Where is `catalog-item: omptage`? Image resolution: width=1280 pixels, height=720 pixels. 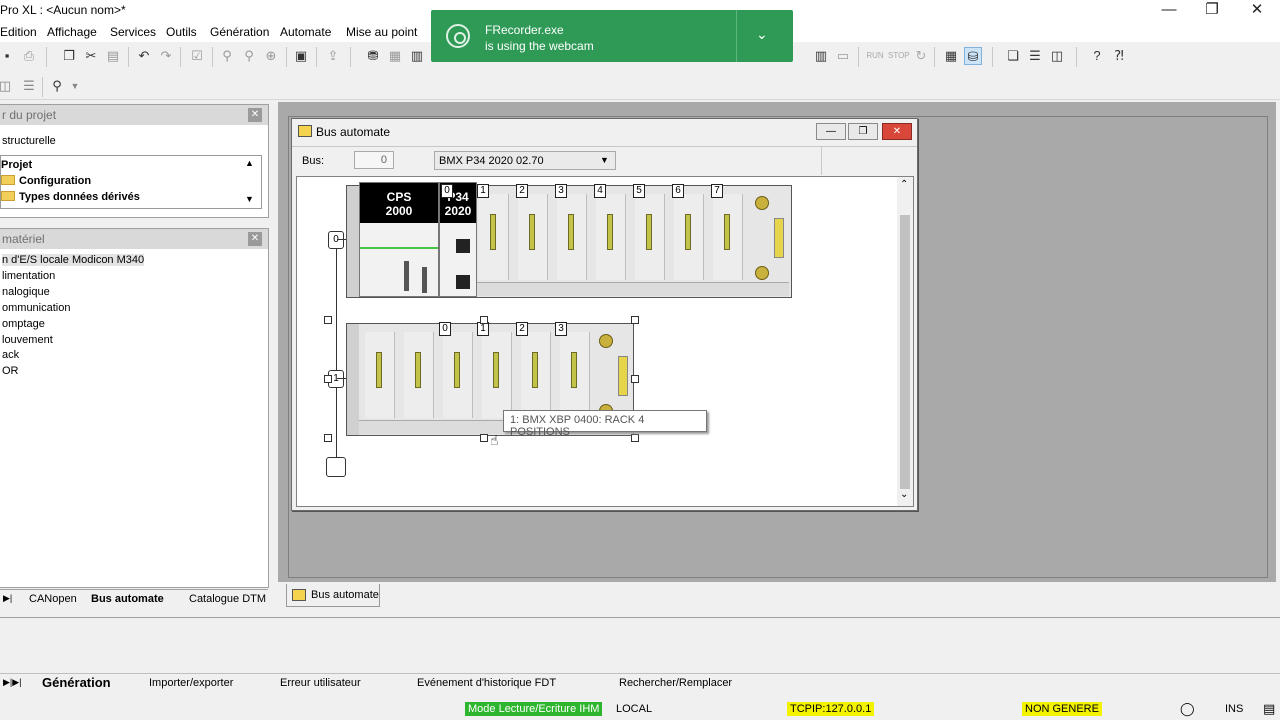 catalog-item: omptage is located at coordinates (23, 324).